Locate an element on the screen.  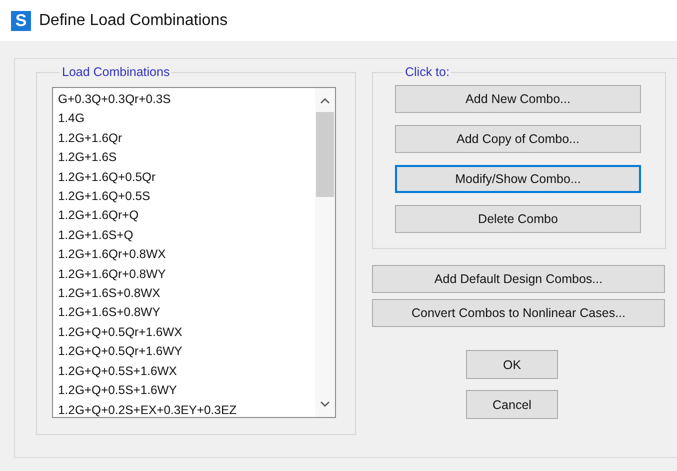
window-title: Define Load Combinations is located at coordinates (133, 21).